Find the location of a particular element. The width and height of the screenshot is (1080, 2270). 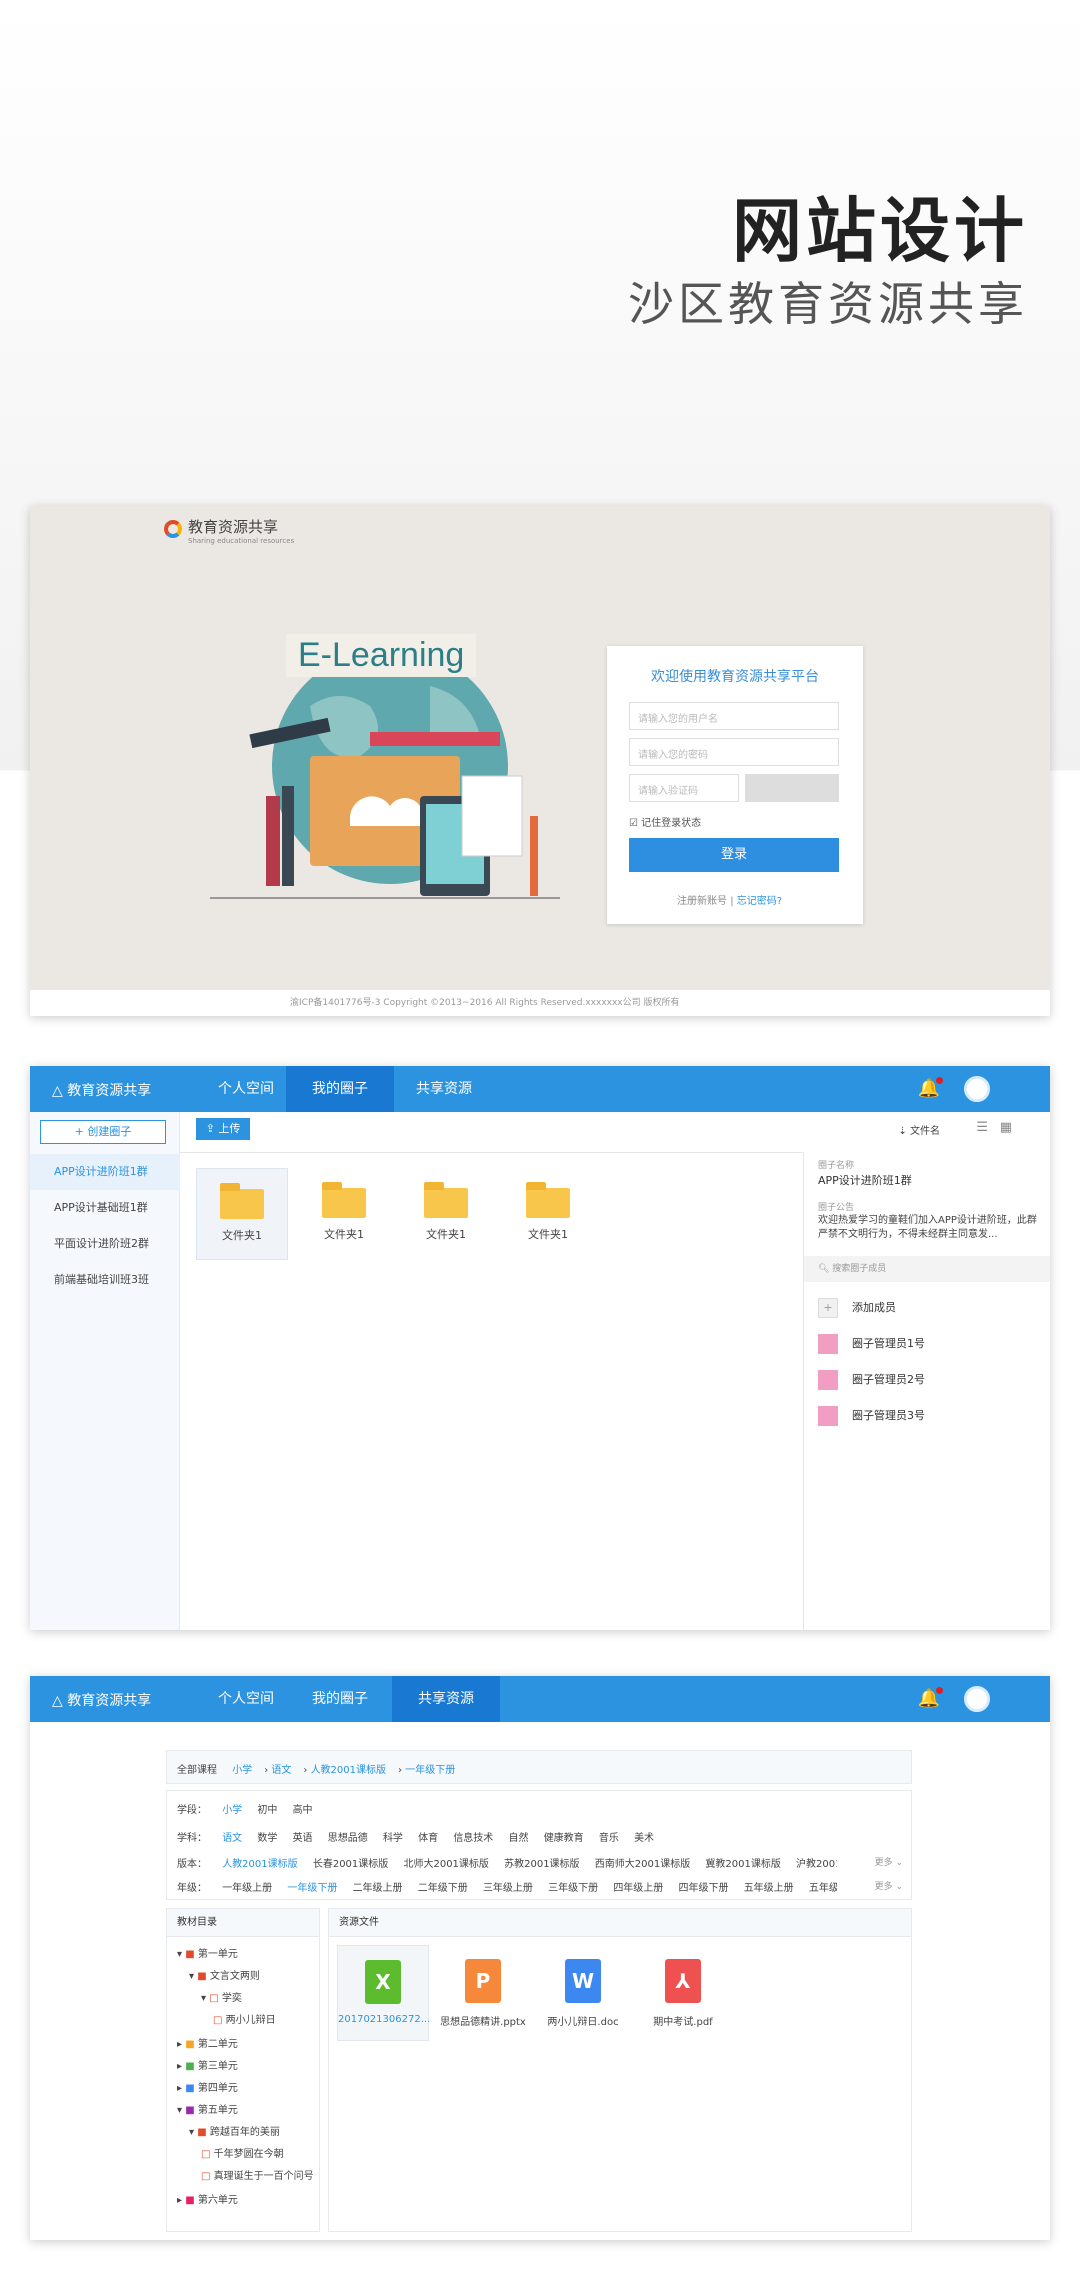

sort-by-name: ⇣ 文件名 is located at coordinates (919, 1129).